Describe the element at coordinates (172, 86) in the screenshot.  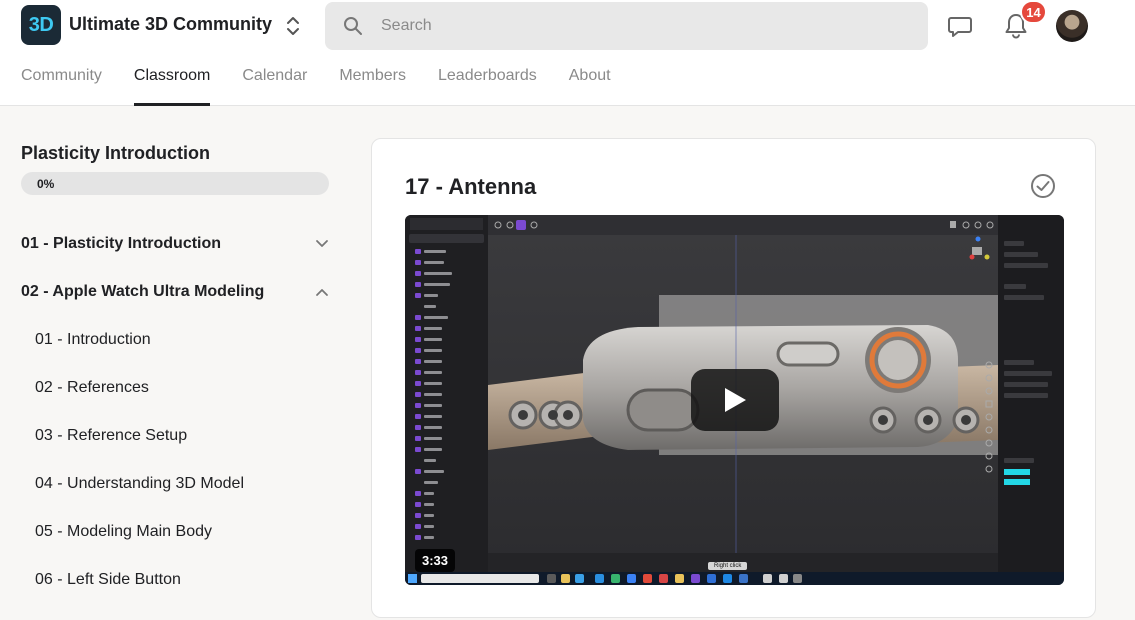
I see `tab-classroom: Classroom` at that location.